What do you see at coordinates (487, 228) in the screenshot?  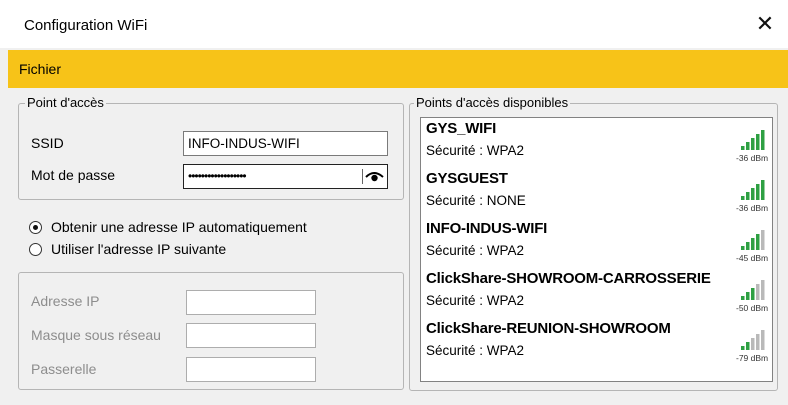 I see `ap-name: INFO-INDUS-WIFI` at bounding box center [487, 228].